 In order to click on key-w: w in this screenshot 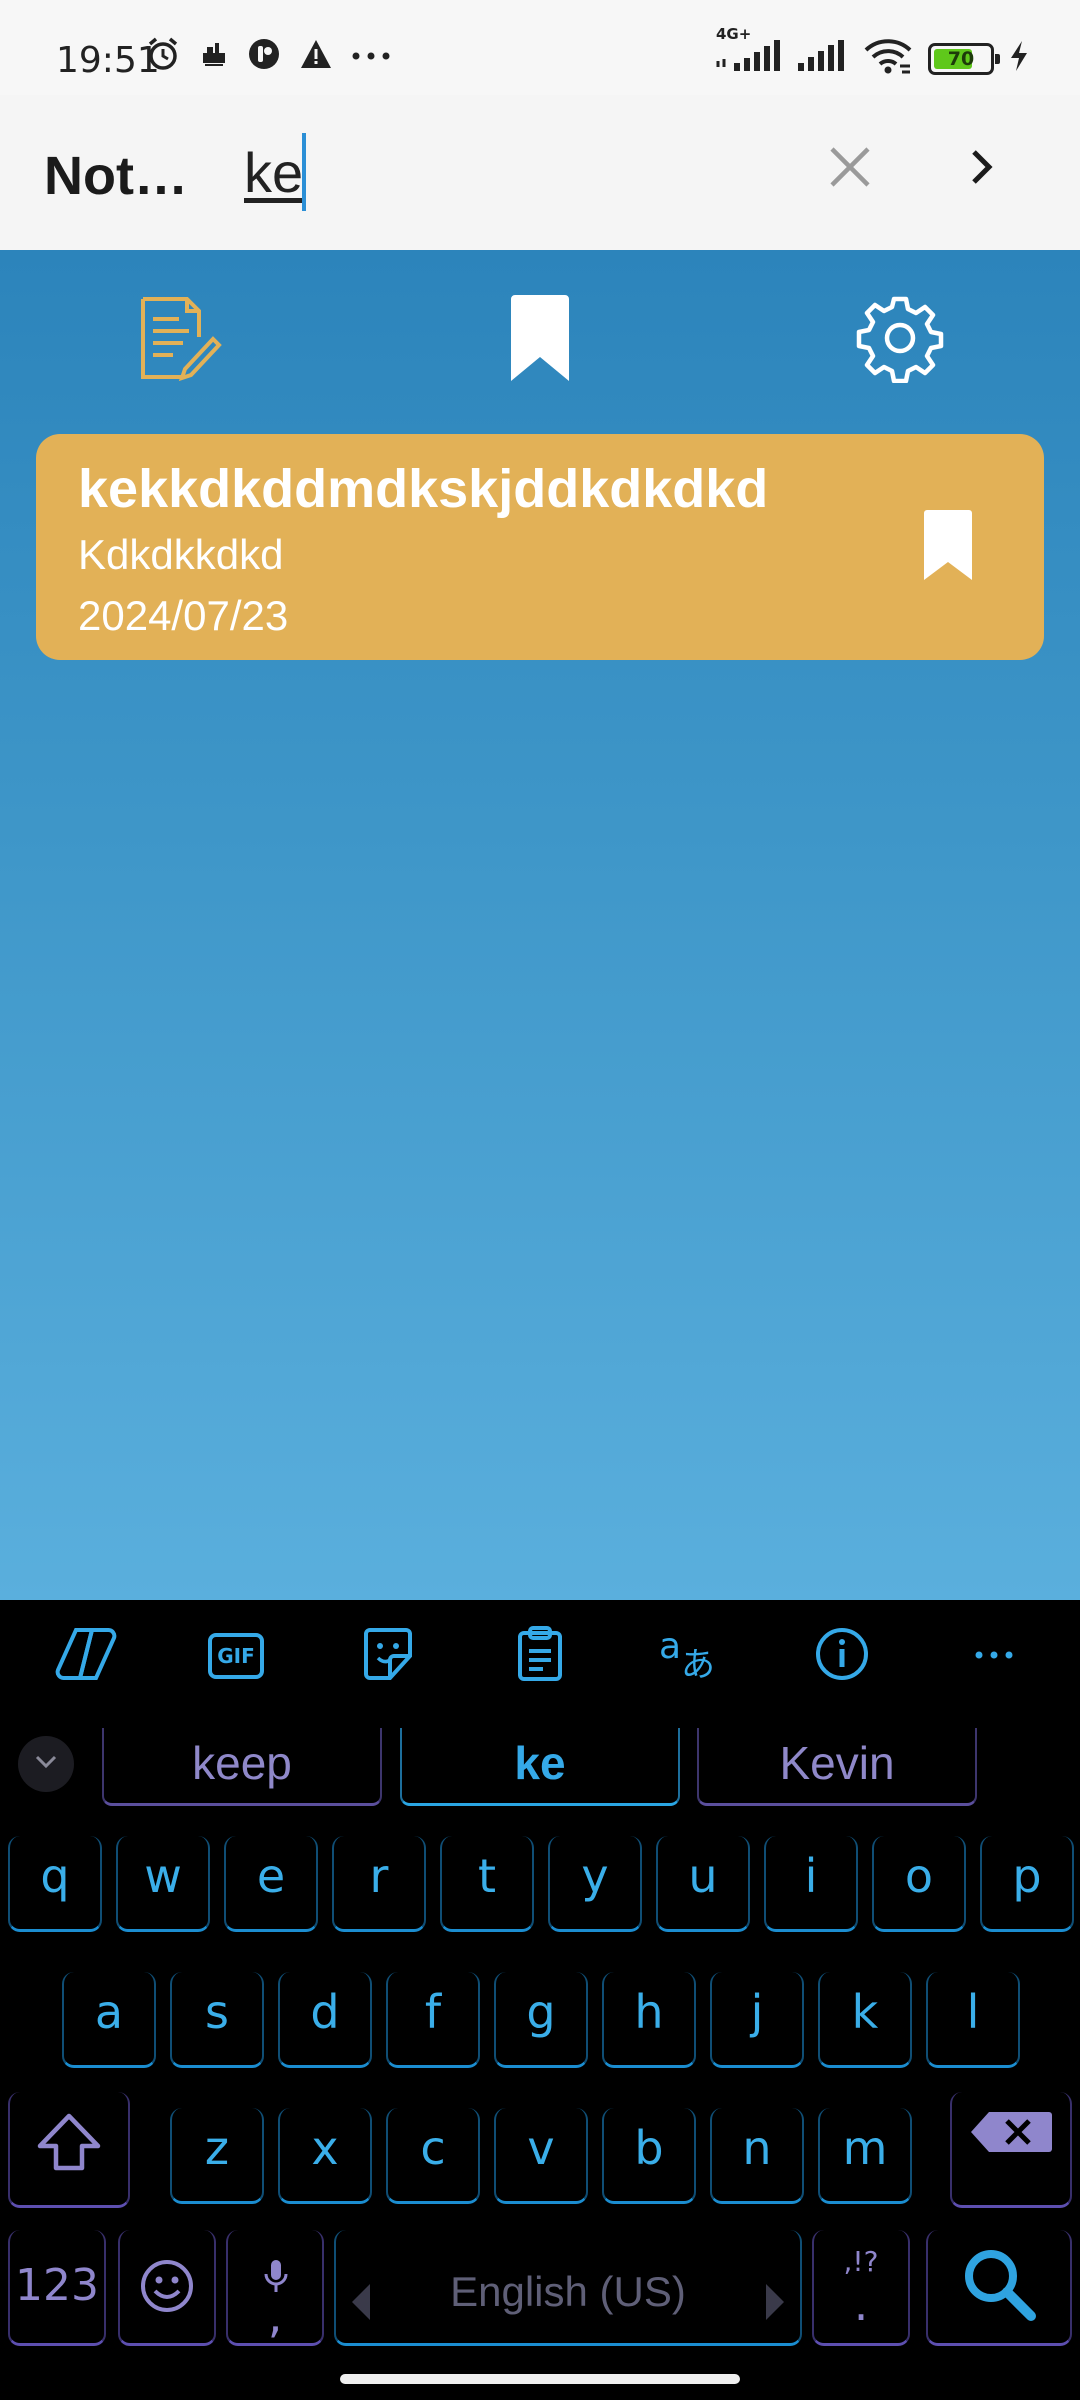, I will do `click(163, 1884)`.